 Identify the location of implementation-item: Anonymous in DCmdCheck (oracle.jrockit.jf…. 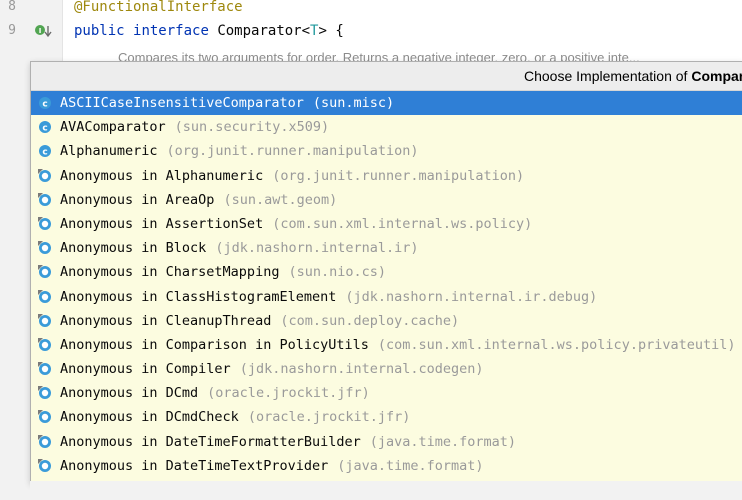
(386, 417).